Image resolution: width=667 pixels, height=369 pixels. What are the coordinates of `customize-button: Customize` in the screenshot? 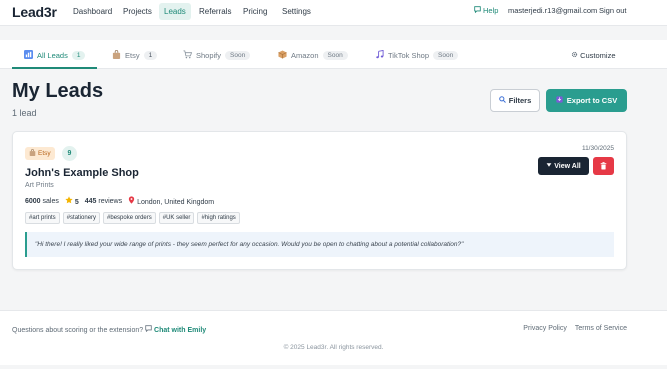 It's located at (593, 55).